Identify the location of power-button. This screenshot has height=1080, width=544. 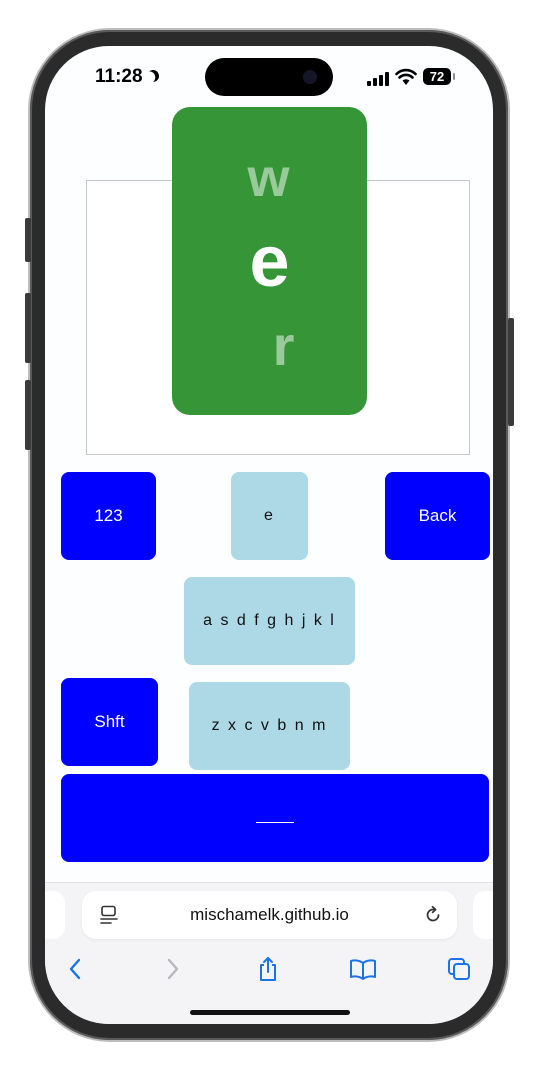
(511, 372).